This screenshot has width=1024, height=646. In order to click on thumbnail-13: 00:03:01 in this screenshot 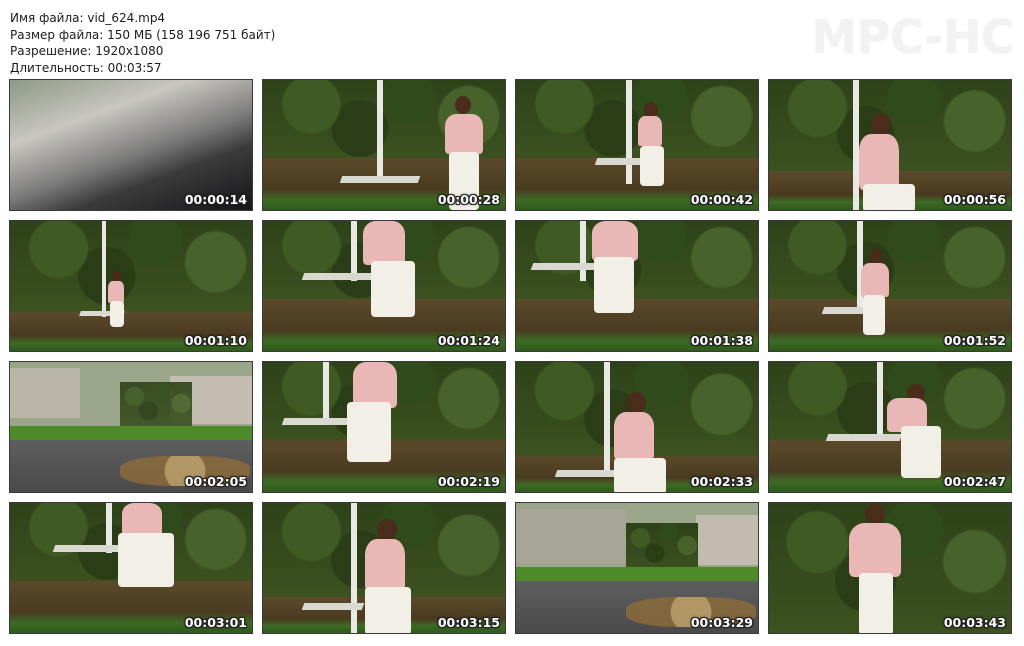, I will do `click(131, 568)`.